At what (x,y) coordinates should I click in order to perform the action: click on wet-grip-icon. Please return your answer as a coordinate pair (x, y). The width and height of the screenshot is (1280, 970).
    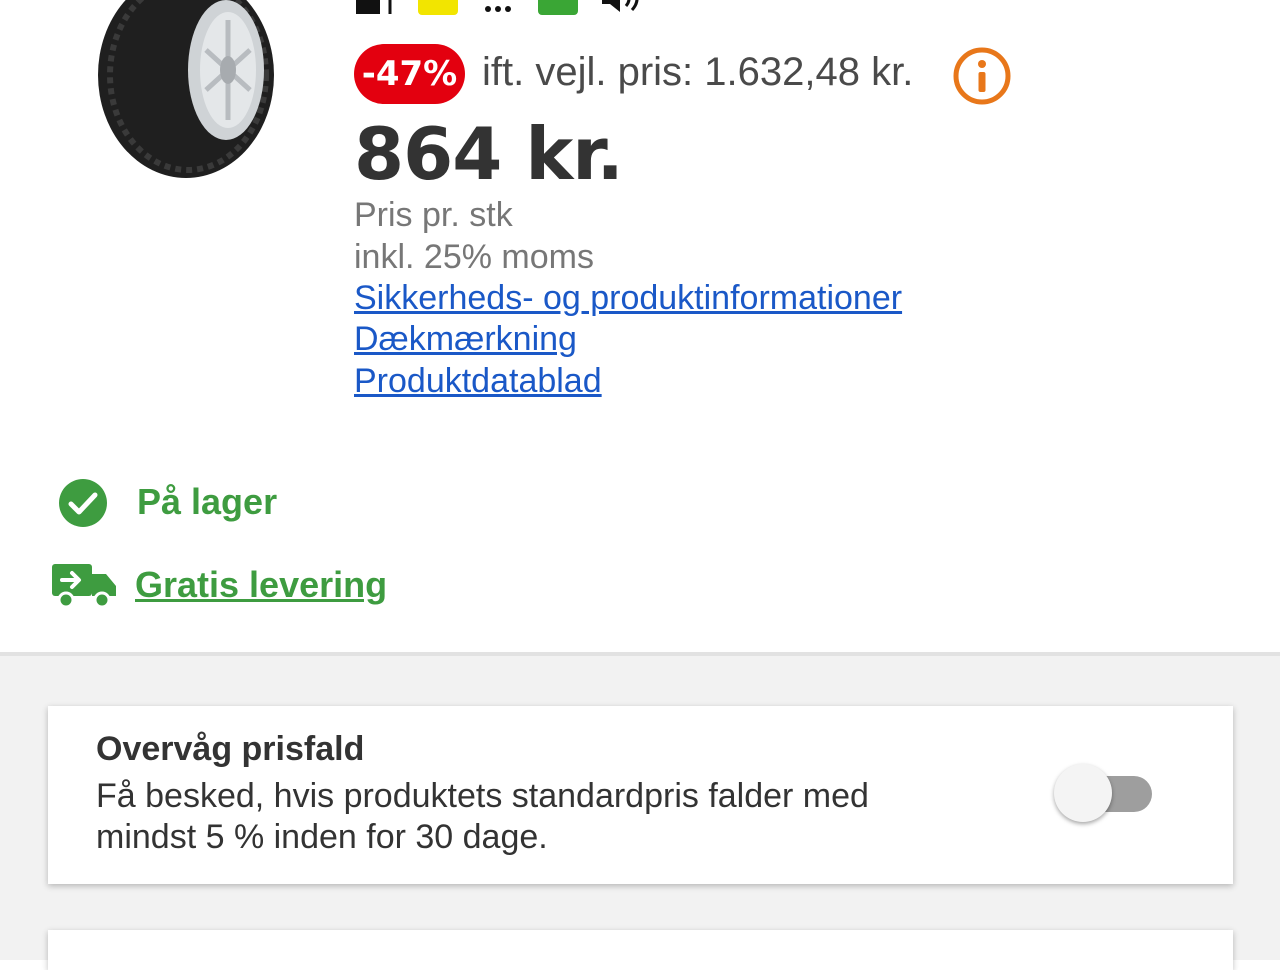
    Looking at the image, I should click on (498, 9).